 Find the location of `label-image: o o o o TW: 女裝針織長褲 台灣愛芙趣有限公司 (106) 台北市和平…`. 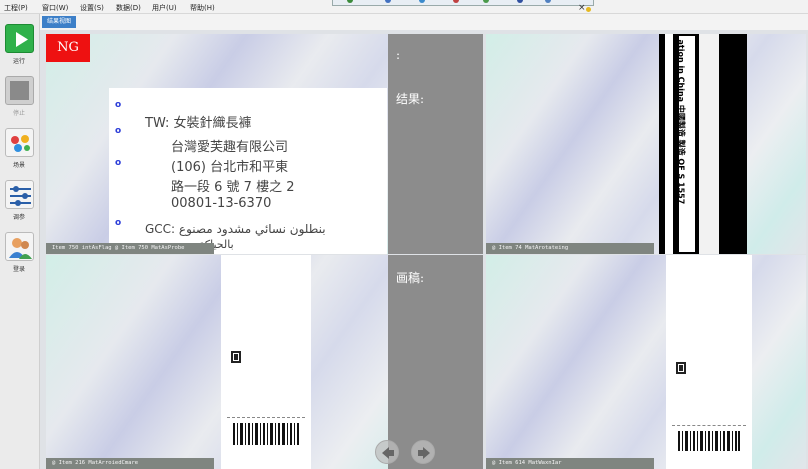

label-image: o o o o TW: 女裝針織長褲 台灣愛芙趣有限公司 (106) 台北市和平… is located at coordinates (248, 171).